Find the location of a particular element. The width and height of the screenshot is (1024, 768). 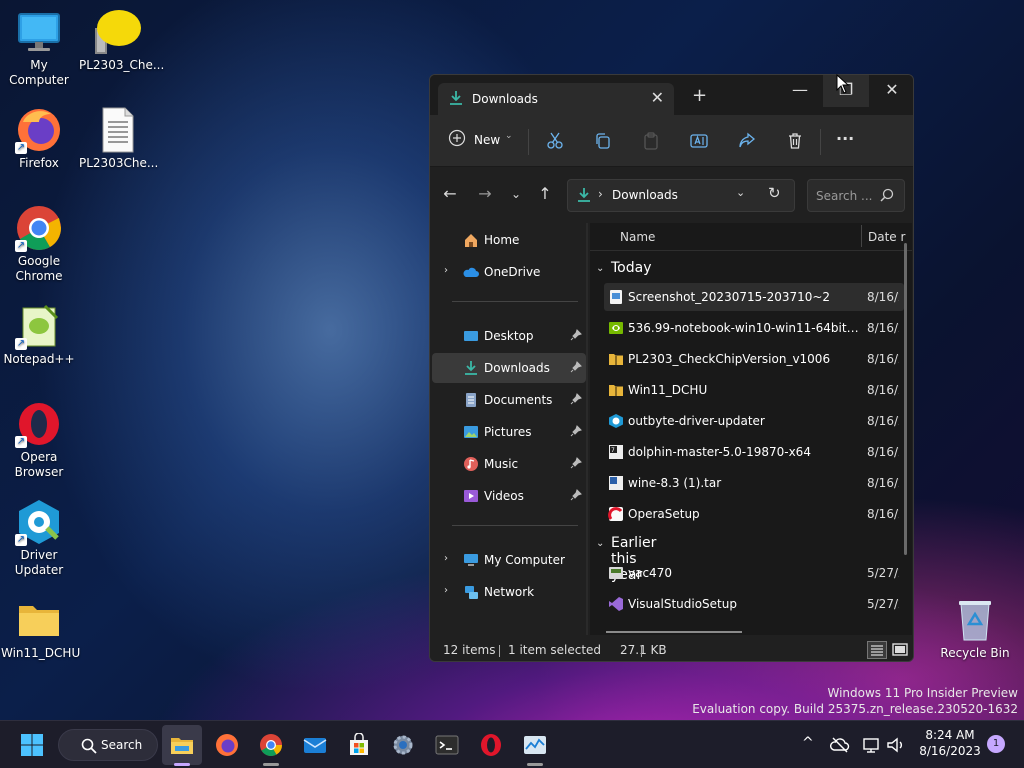

nav-item-onedrive: › OneDrive is located at coordinates (509, 272).